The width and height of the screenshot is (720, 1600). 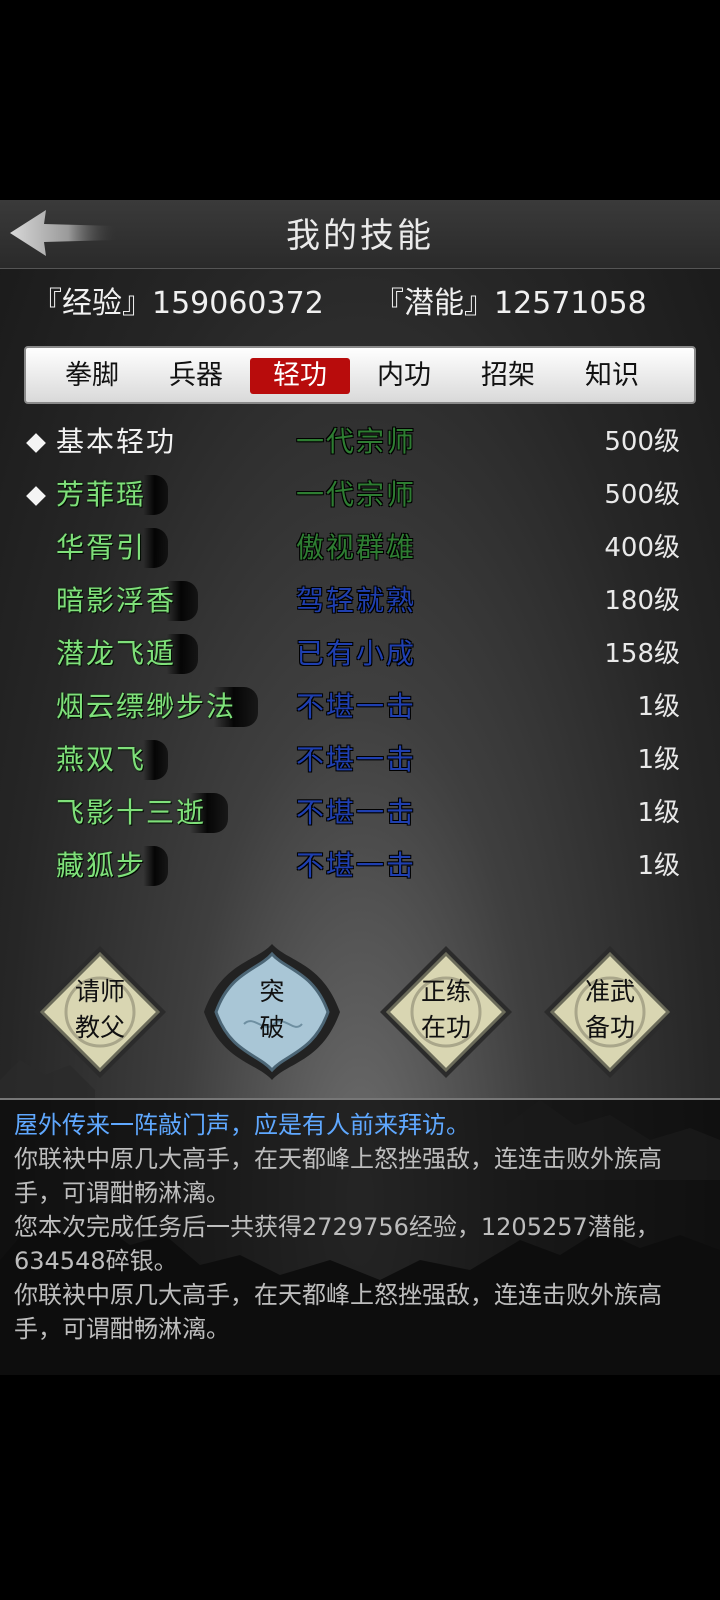 What do you see at coordinates (404, 376) in the screenshot?
I see `tab-inner: 内功` at bounding box center [404, 376].